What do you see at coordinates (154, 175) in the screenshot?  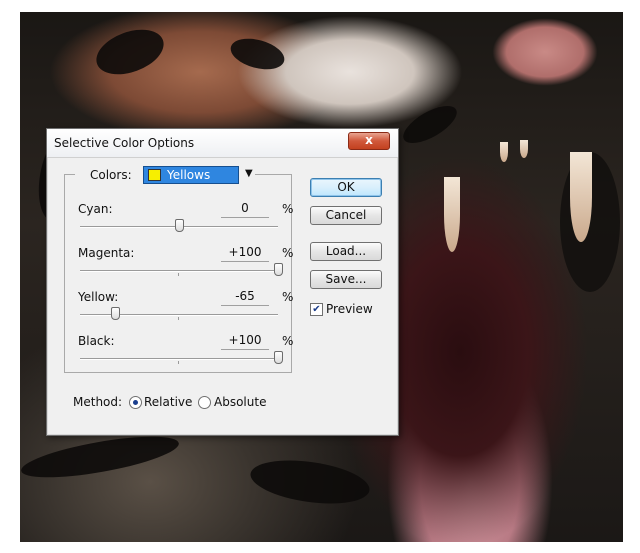 I see `yellow-swatch-icon` at bounding box center [154, 175].